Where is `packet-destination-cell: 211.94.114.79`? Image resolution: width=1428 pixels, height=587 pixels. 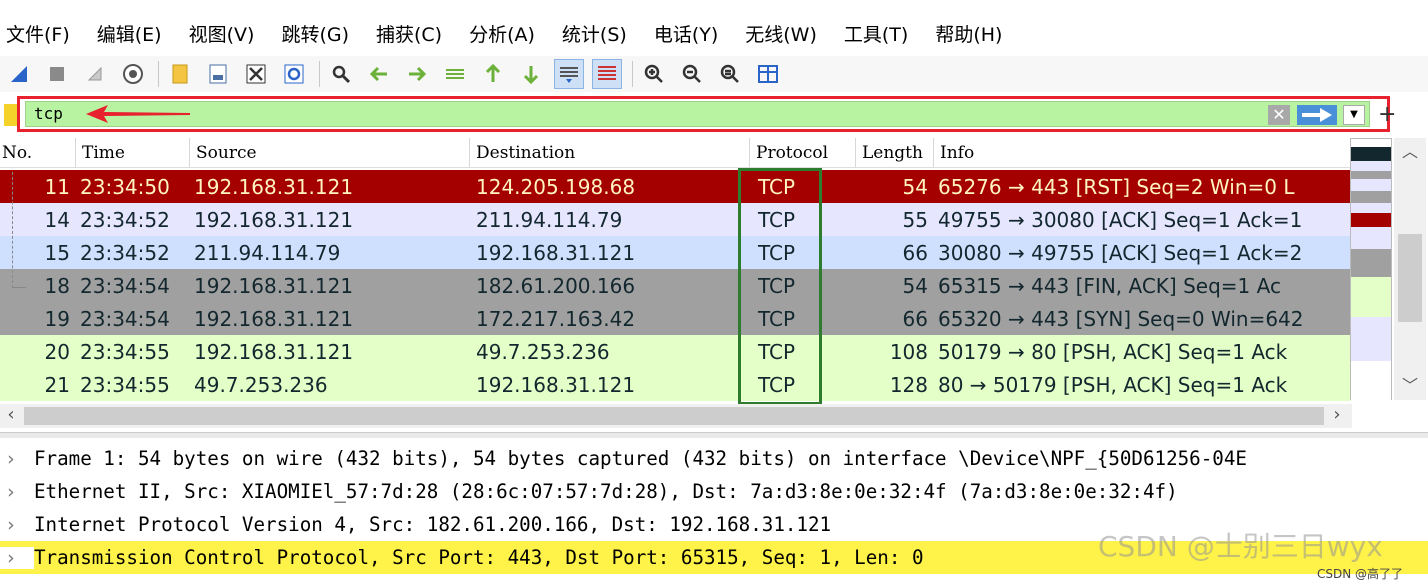 packet-destination-cell: 211.94.114.79 is located at coordinates (549, 219).